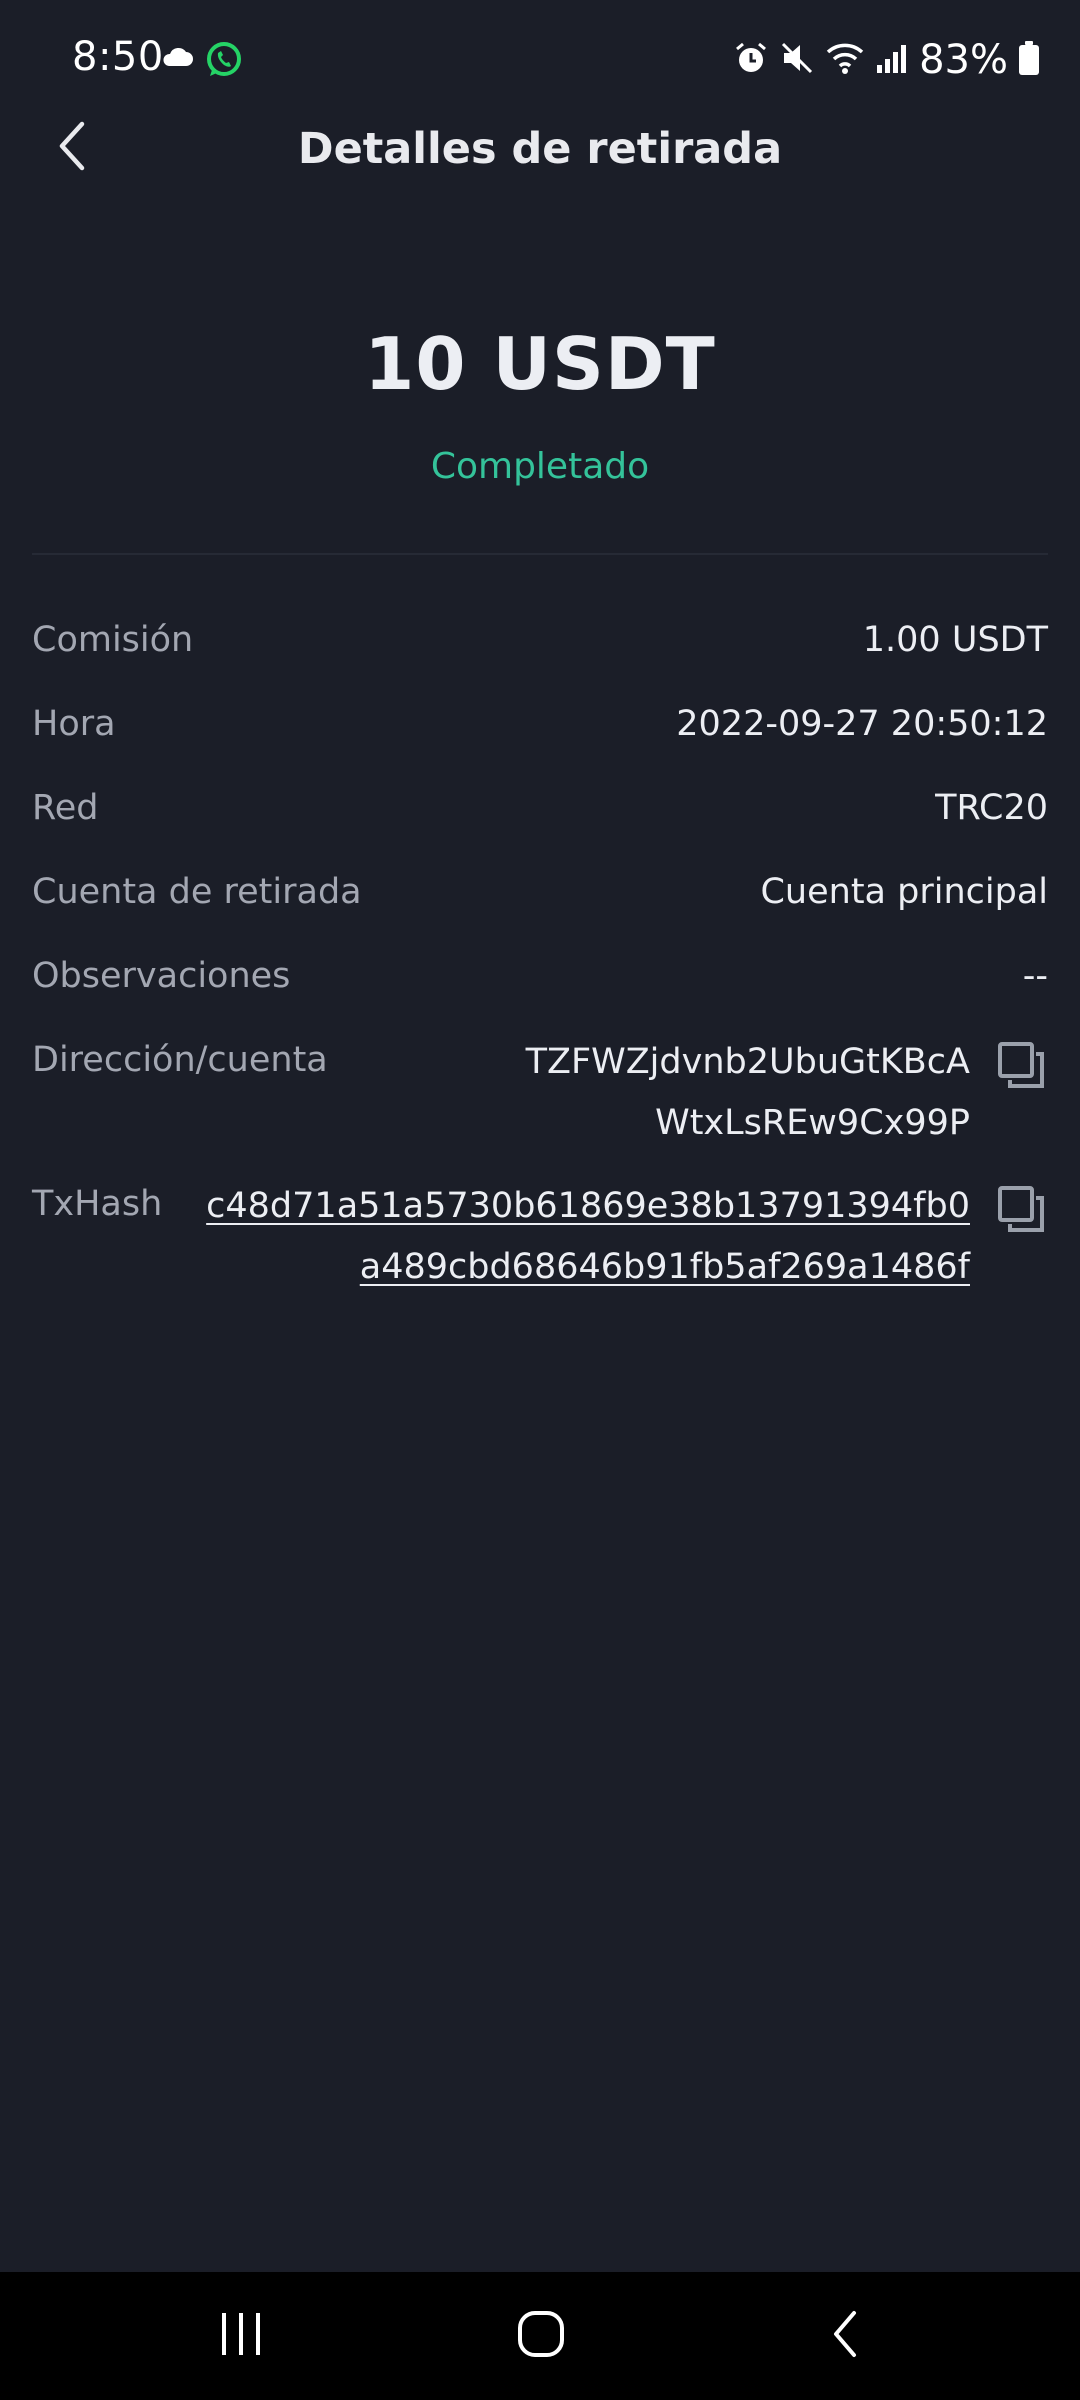 This screenshot has width=1080, height=2400. What do you see at coordinates (751, 60) in the screenshot?
I see `alarm-icon` at bounding box center [751, 60].